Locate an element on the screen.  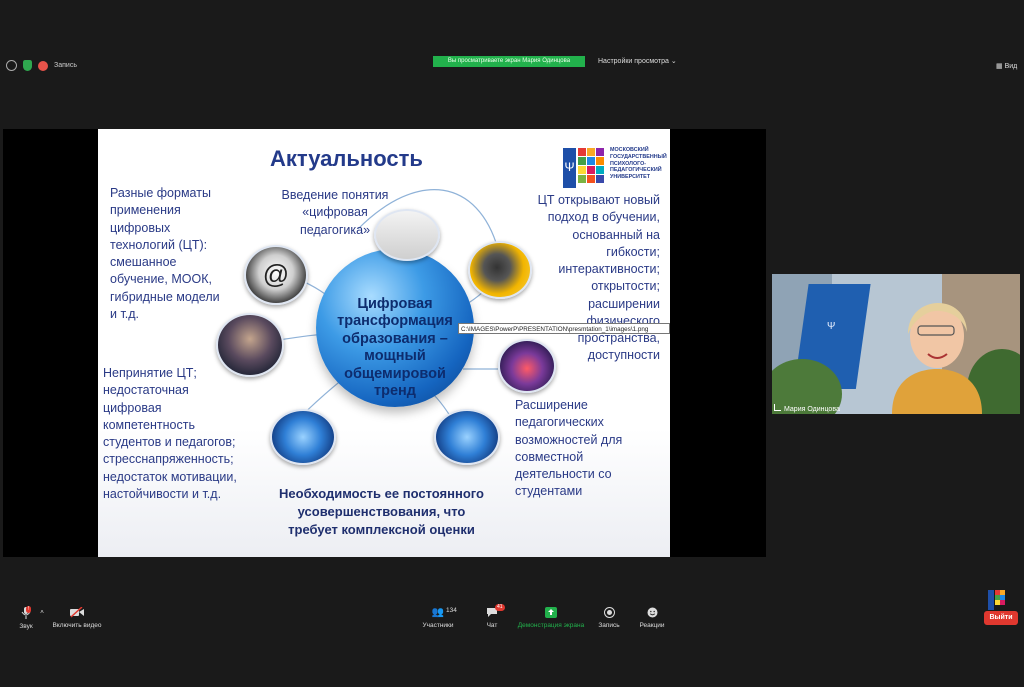
text-line: Необходимость ее постоянного is located at coordinates (381, 493).